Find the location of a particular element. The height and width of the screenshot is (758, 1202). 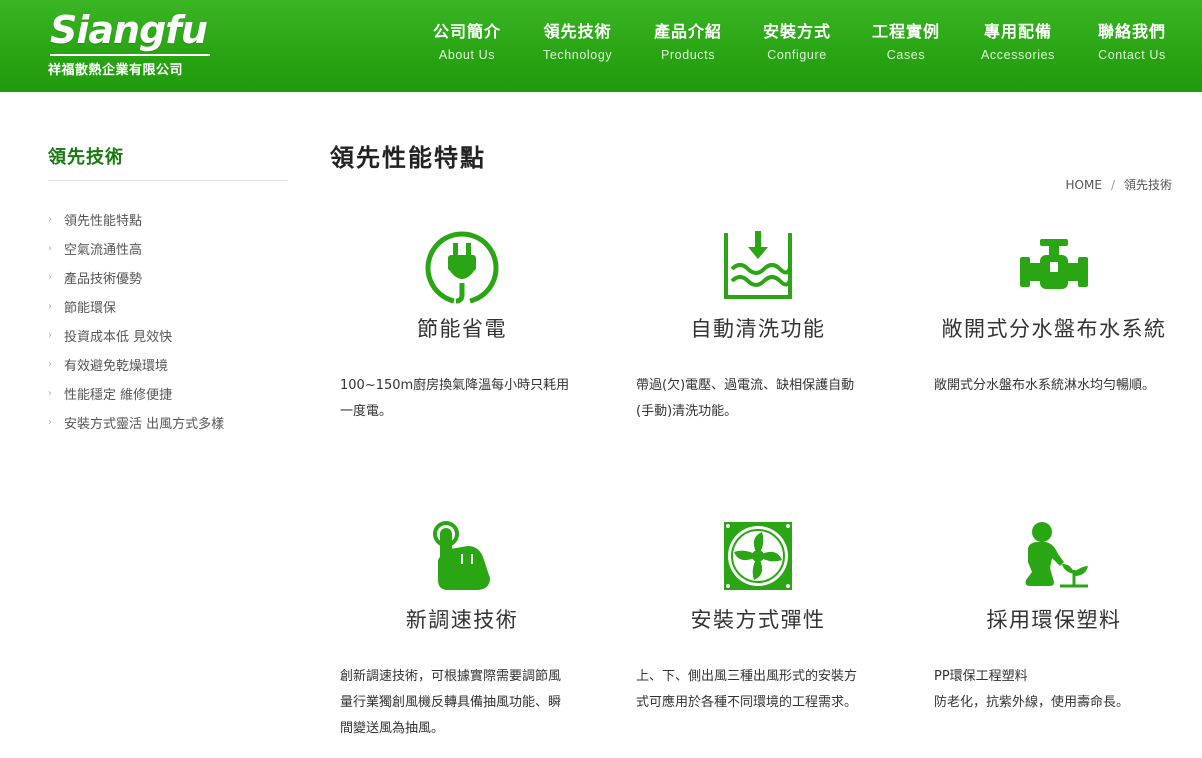

page-title: 領先性能特點 is located at coordinates (408, 158).